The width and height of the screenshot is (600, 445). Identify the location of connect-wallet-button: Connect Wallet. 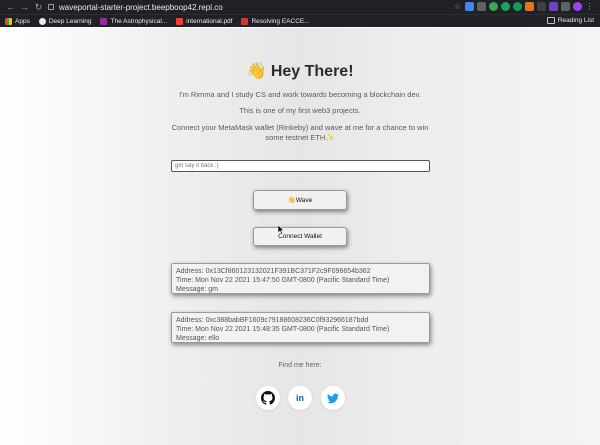
(300, 236).